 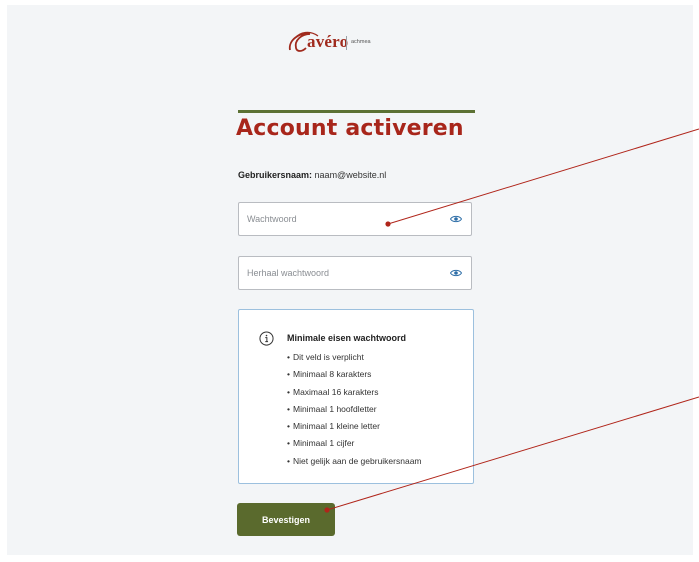 I want to click on password-field, so click(x=355, y=219).